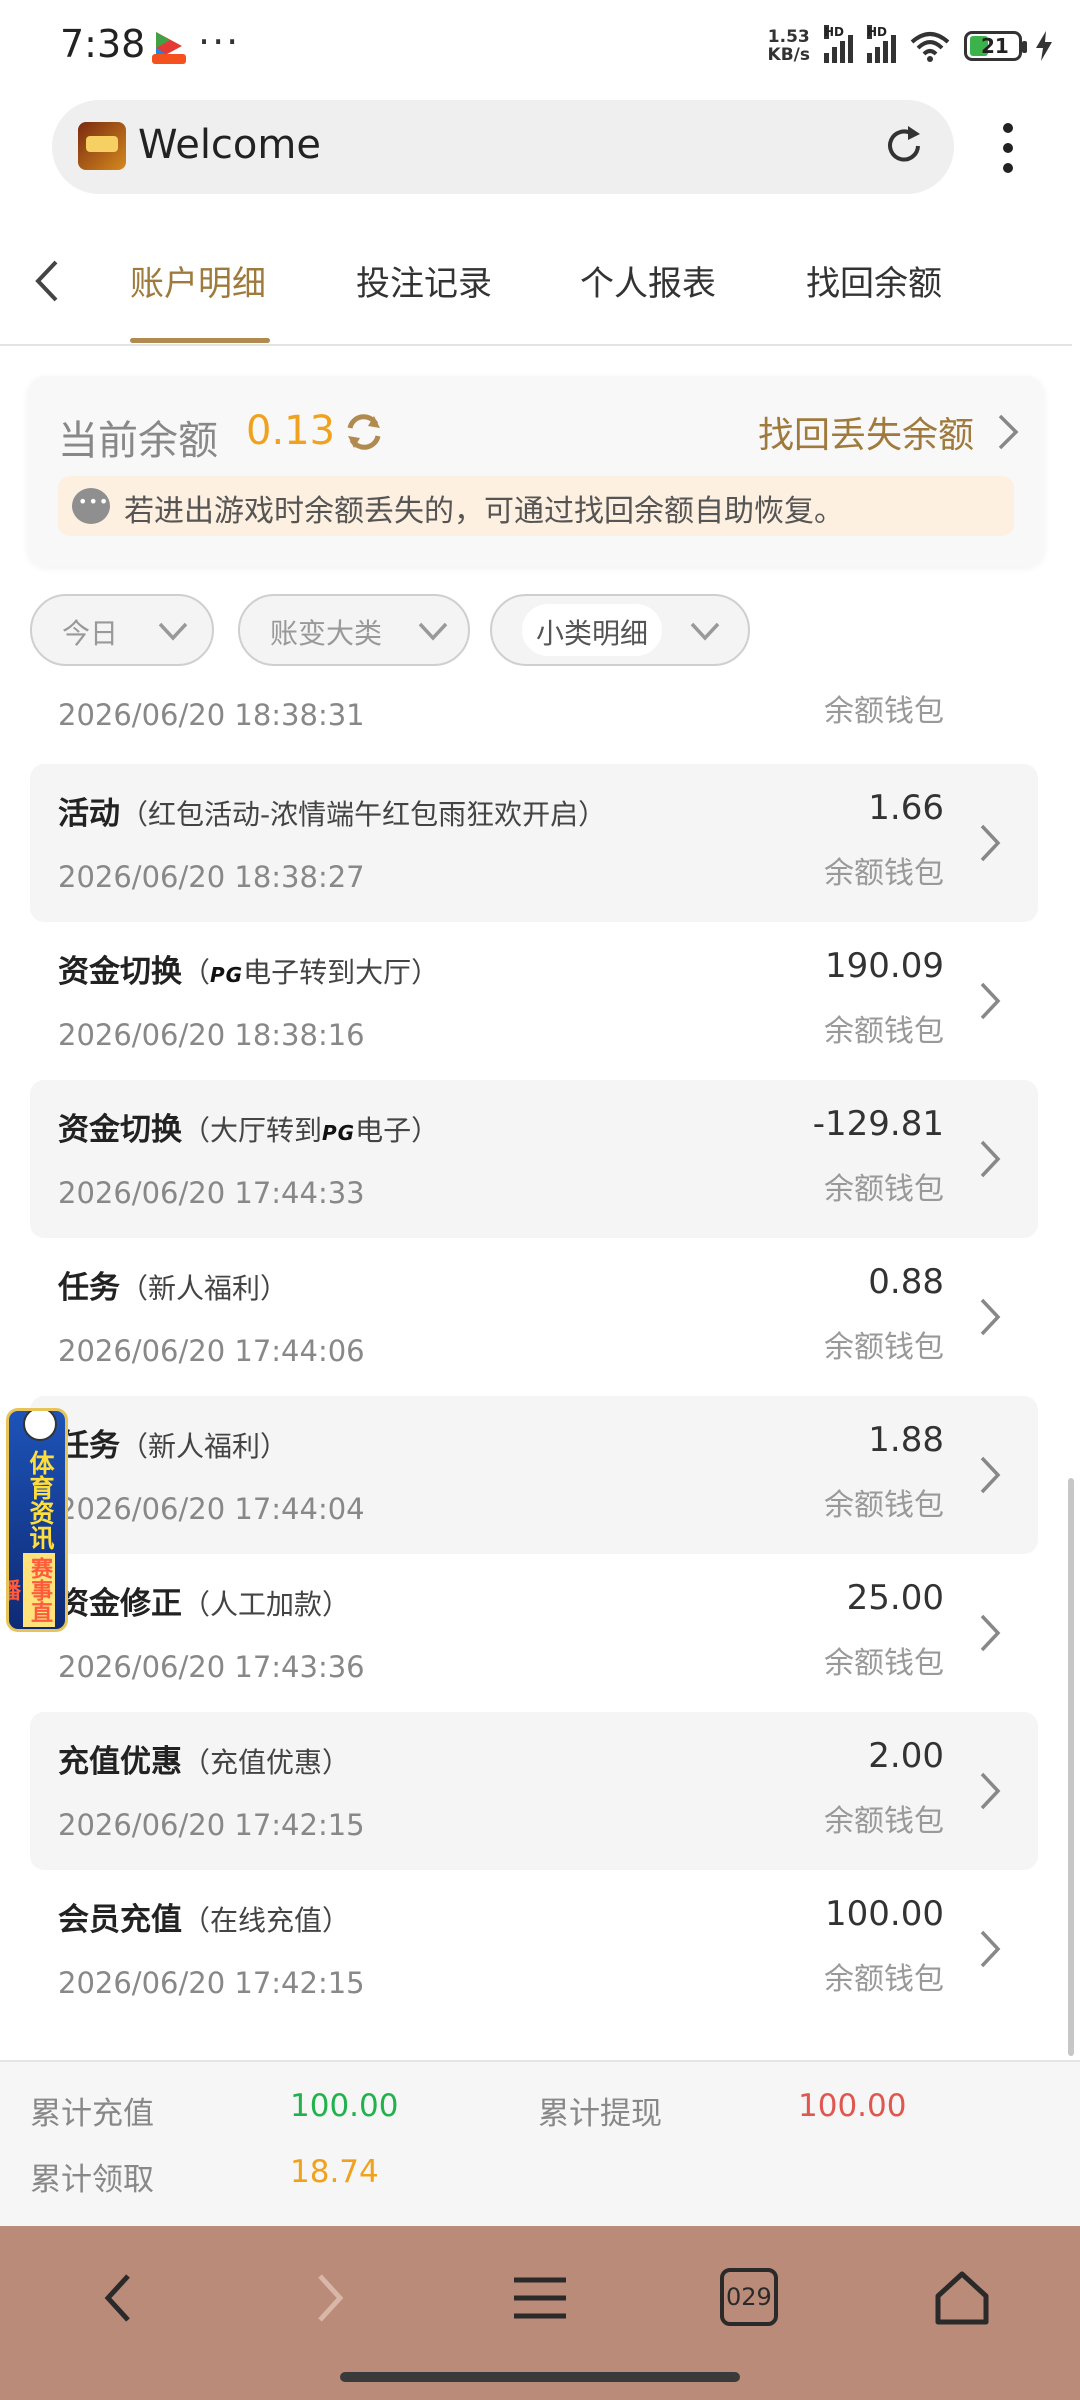 The width and height of the screenshot is (1080, 2400). I want to click on item-amount: 1.88, so click(906, 1440).